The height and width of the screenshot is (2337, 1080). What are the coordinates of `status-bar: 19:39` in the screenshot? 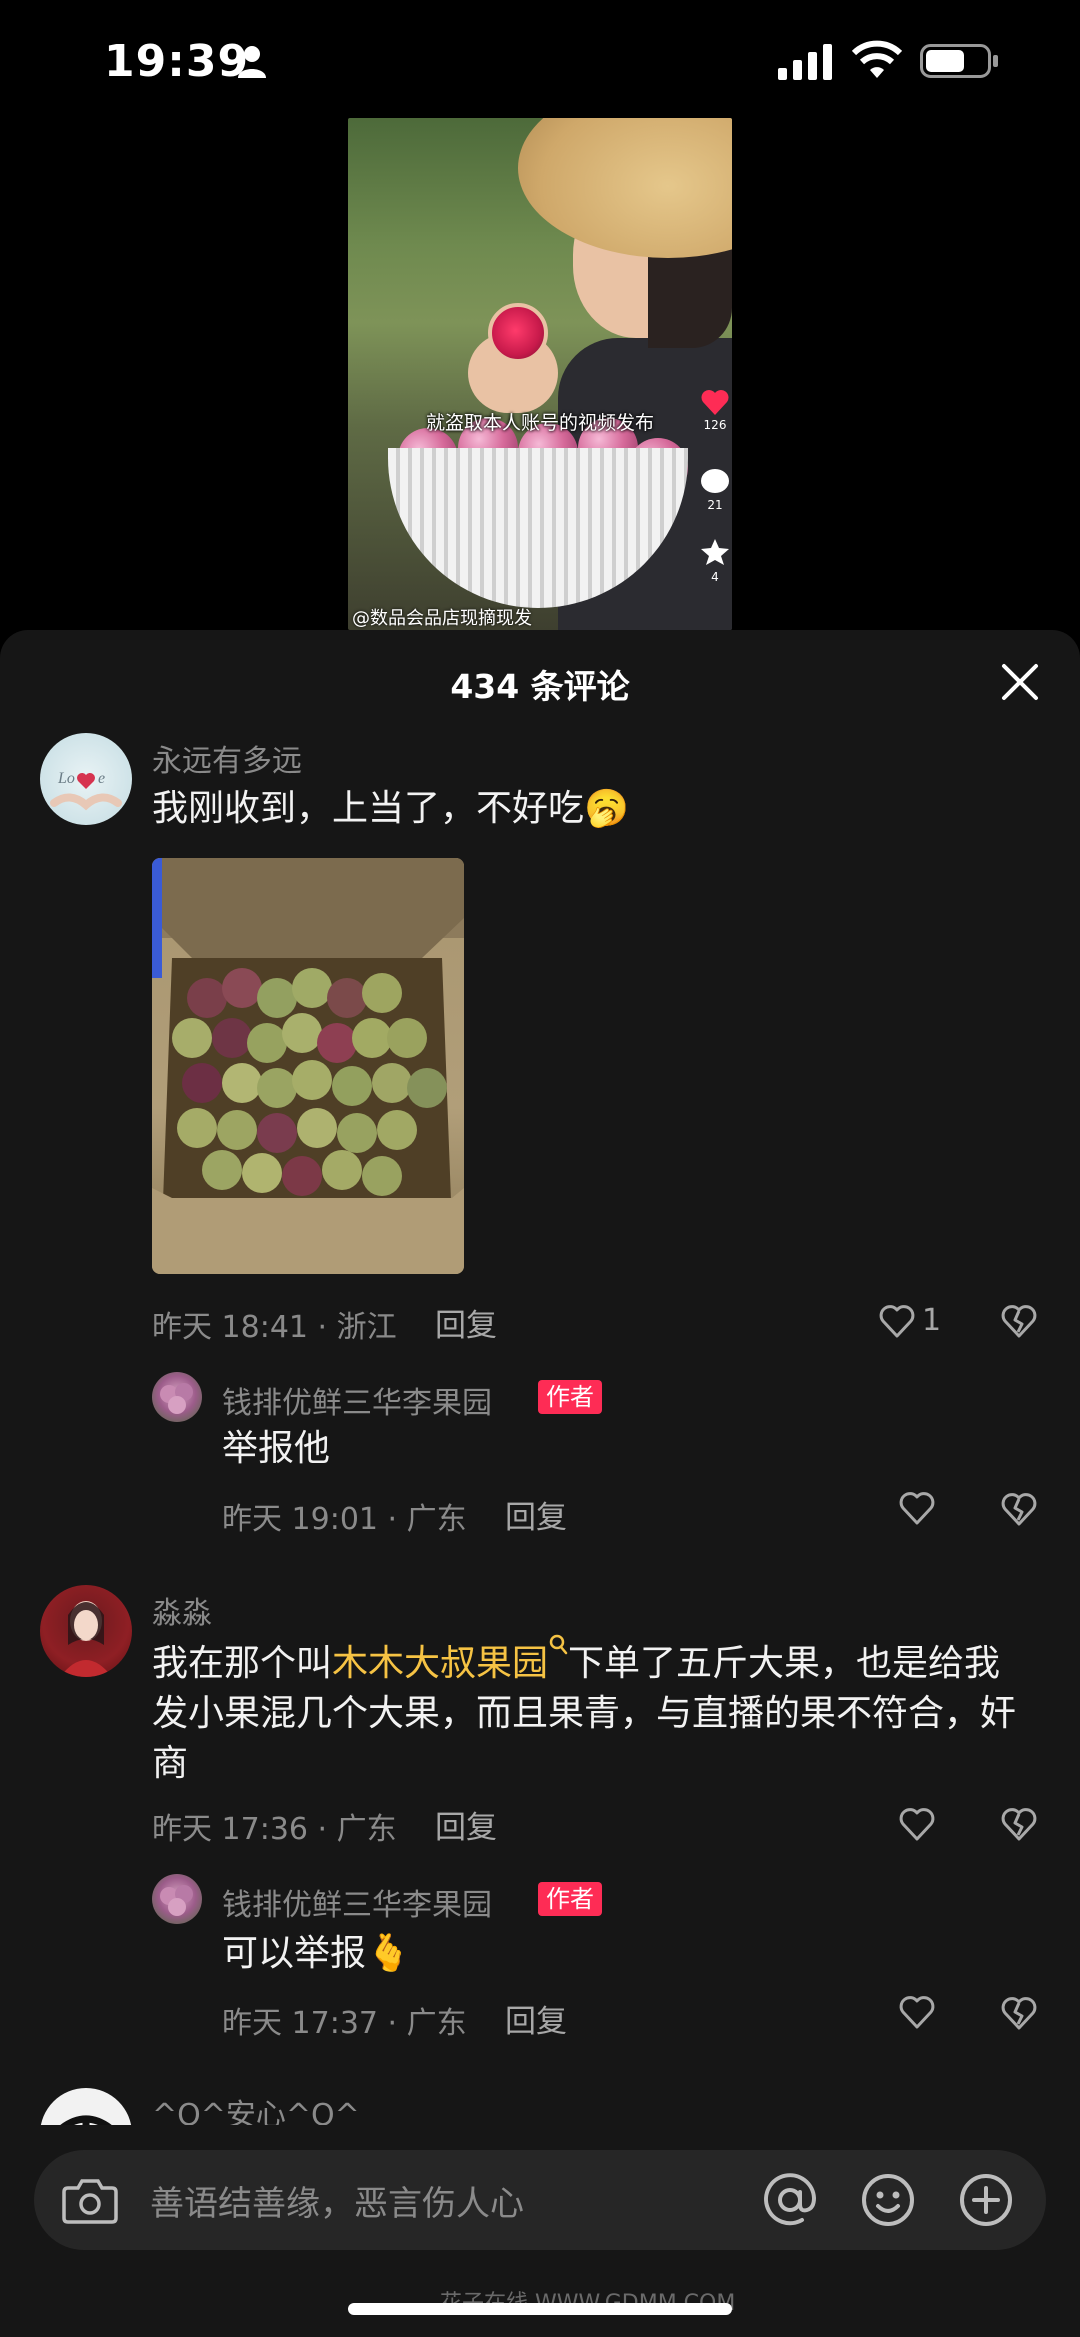 It's located at (540, 60).